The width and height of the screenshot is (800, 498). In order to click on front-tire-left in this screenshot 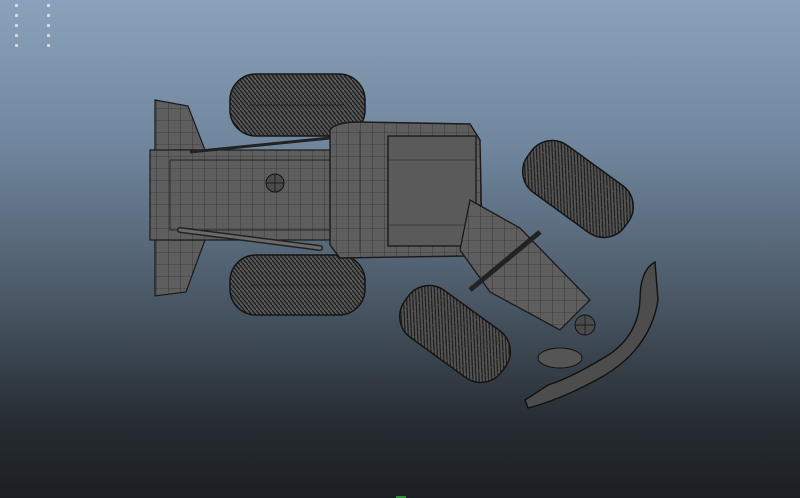, I will do `click(577, 188)`.